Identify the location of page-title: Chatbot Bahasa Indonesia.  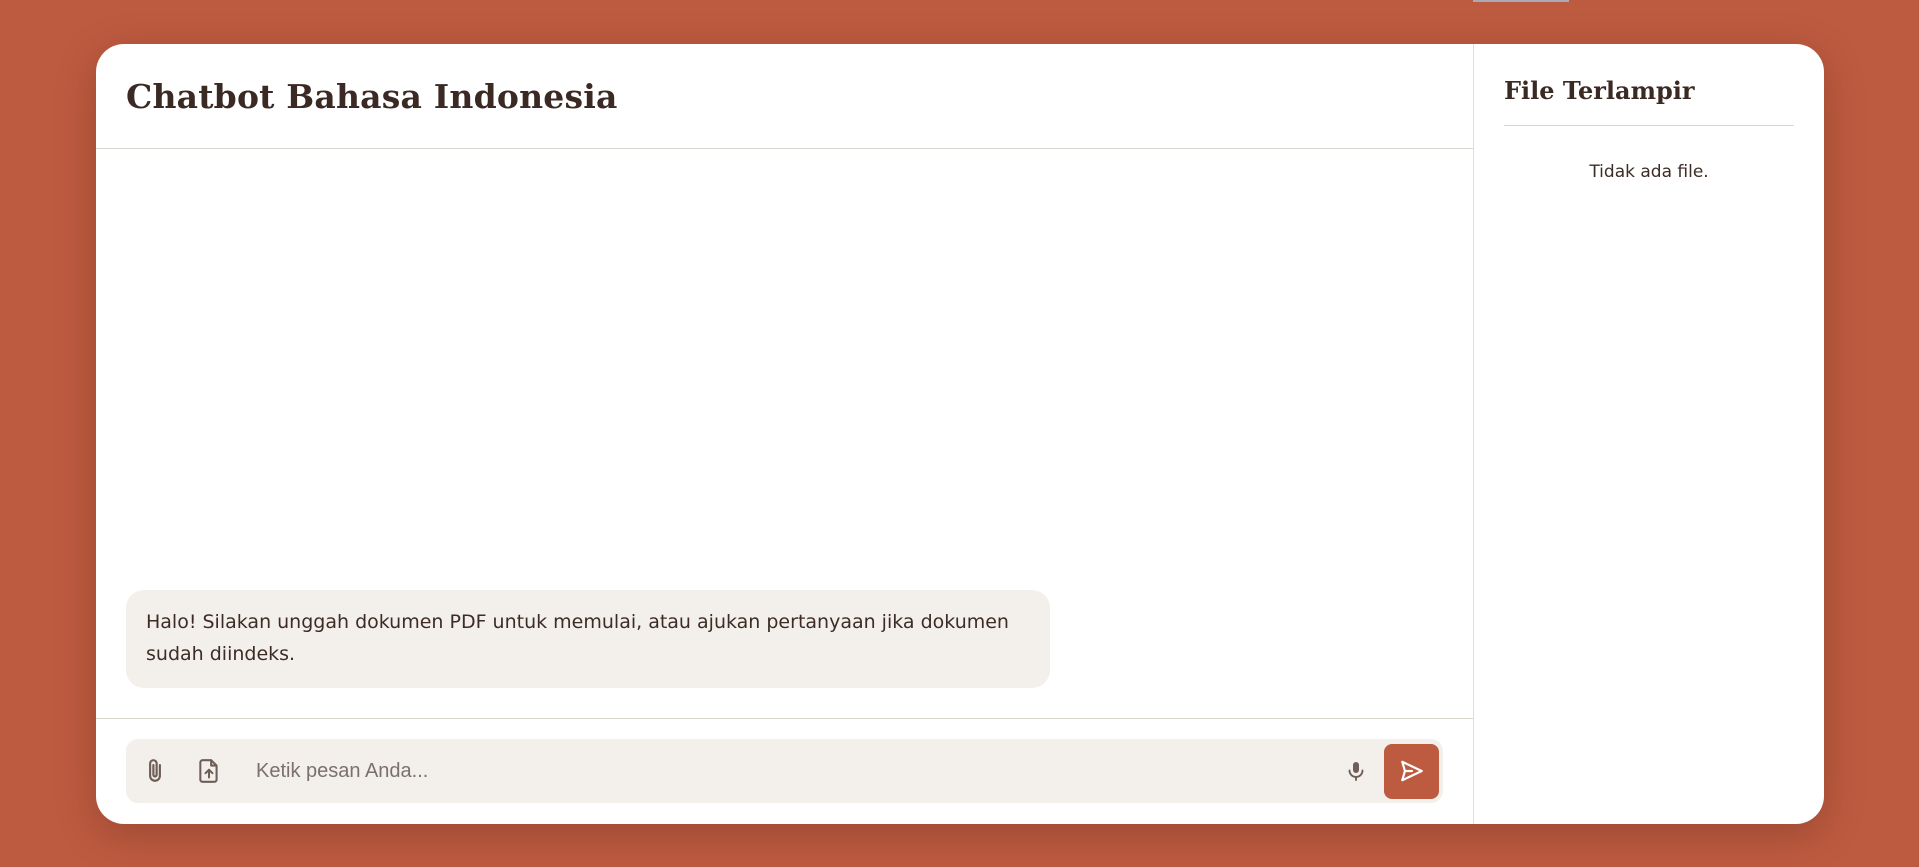
(372, 96).